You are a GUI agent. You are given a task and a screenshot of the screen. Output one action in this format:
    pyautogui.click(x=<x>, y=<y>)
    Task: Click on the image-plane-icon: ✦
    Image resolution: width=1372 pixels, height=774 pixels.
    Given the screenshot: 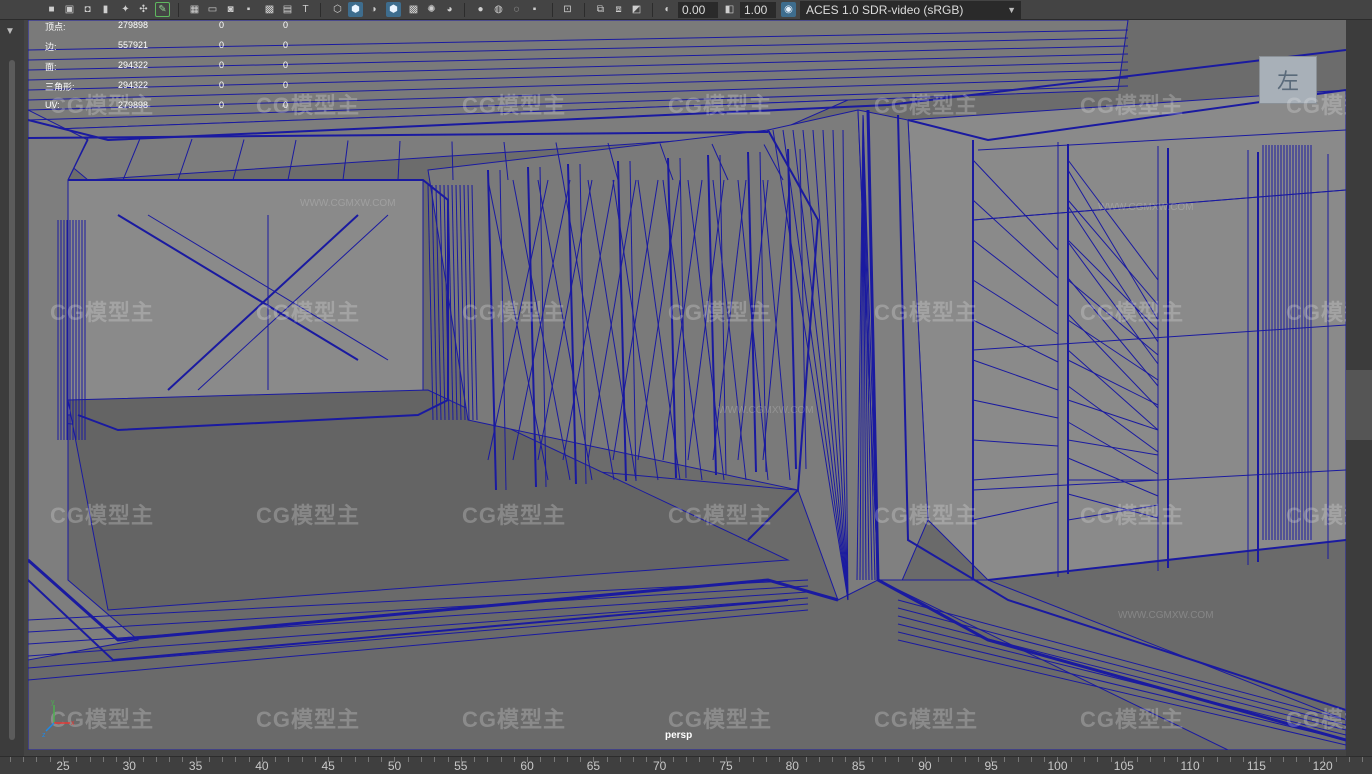 What is the action you would take?
    pyautogui.click(x=125, y=9)
    